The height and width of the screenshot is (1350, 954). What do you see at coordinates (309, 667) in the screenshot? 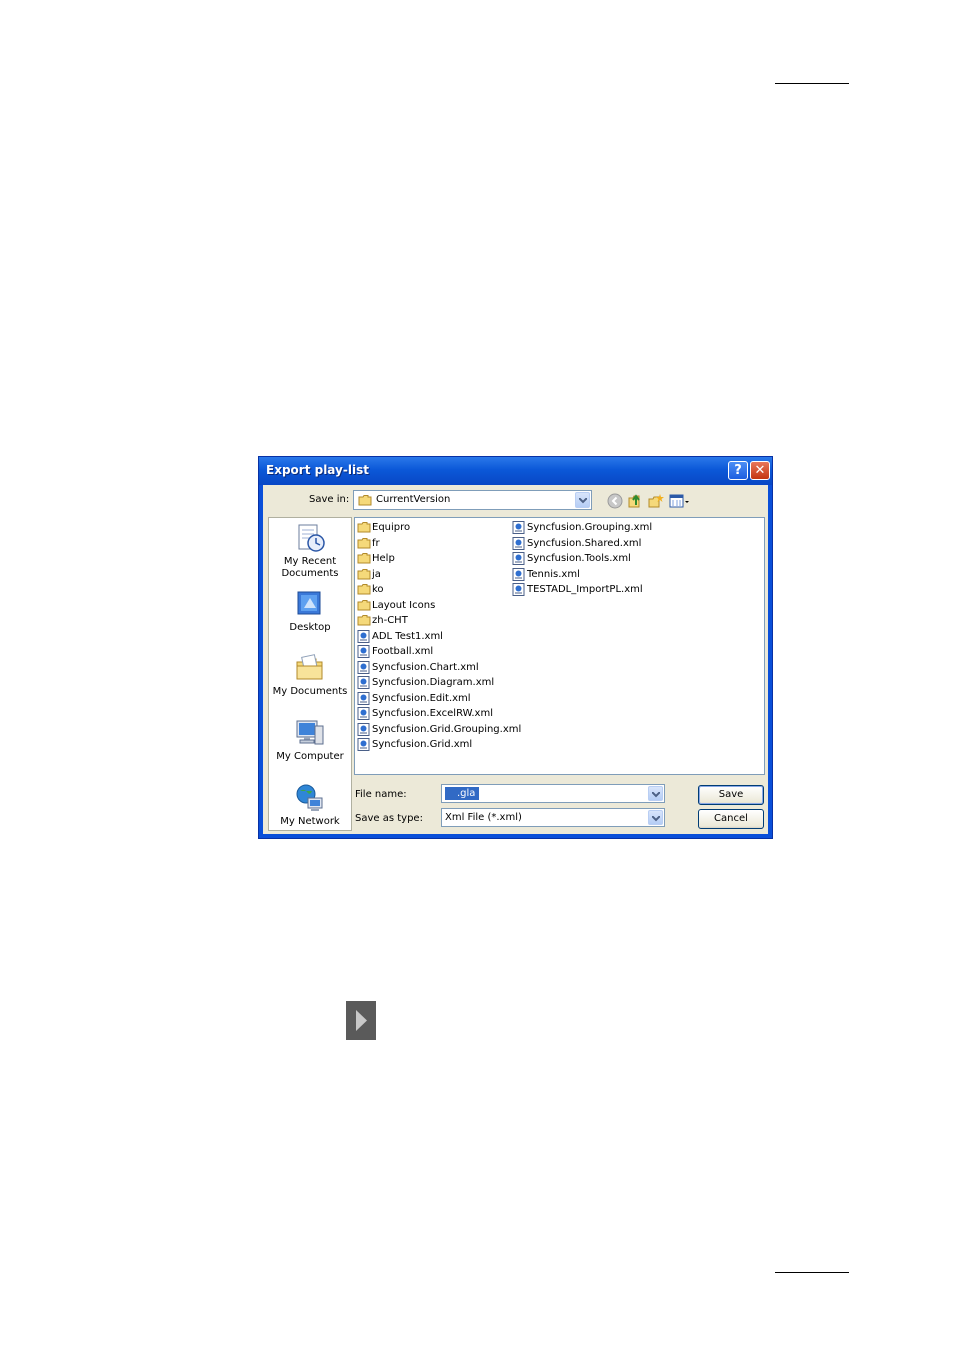
I see `my-documents-icon` at bounding box center [309, 667].